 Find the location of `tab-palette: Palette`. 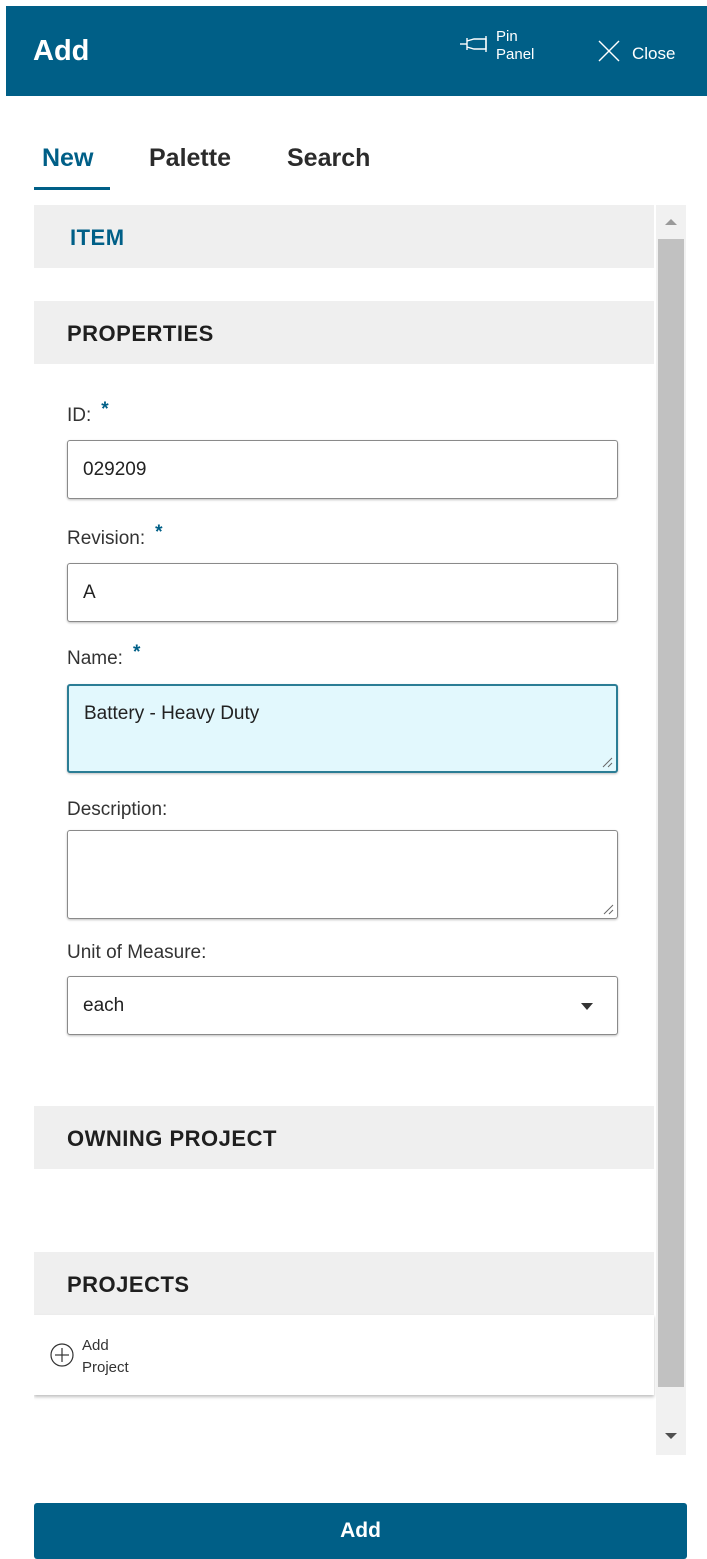

tab-palette: Palette is located at coordinates (190, 158).